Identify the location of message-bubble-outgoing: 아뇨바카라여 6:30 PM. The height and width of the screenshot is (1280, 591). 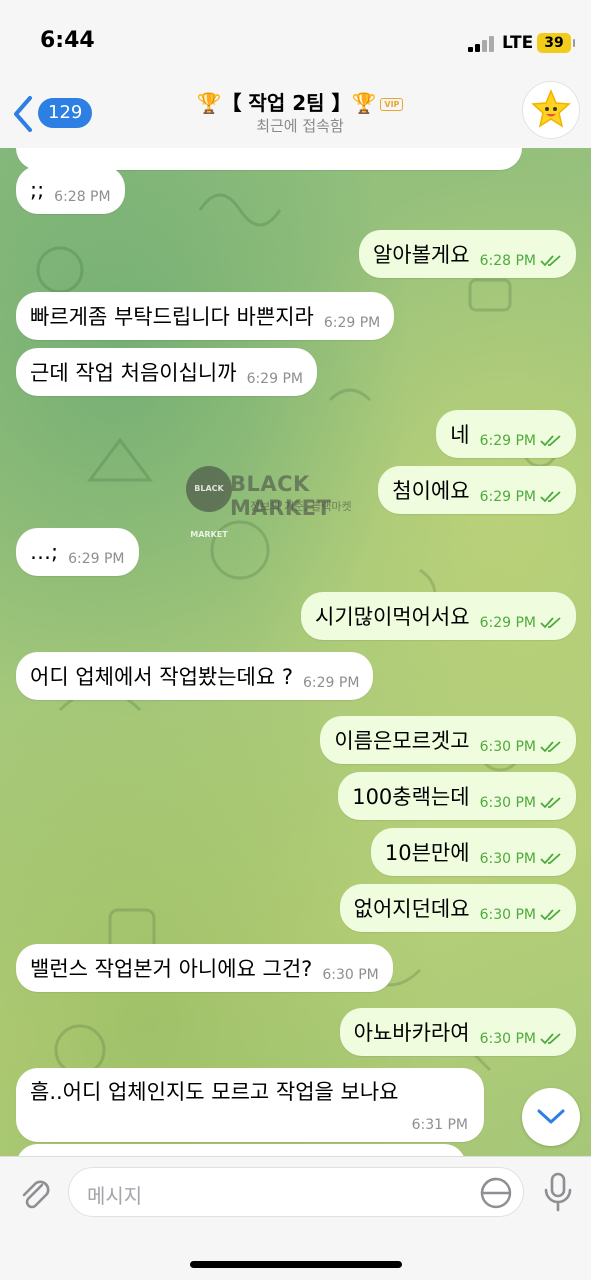
(457, 1032).